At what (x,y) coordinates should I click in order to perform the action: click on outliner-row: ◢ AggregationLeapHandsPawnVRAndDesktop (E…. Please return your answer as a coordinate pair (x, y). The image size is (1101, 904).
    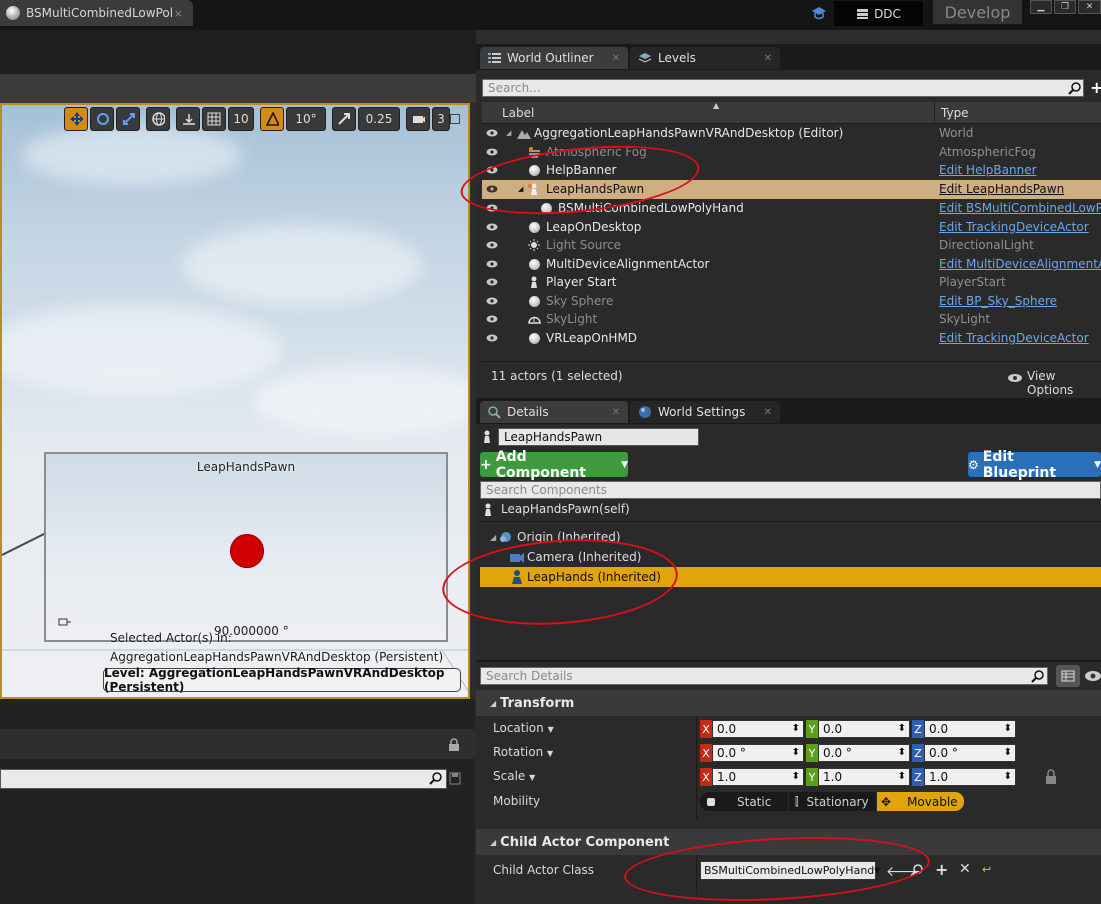
    Looking at the image, I should click on (791, 133).